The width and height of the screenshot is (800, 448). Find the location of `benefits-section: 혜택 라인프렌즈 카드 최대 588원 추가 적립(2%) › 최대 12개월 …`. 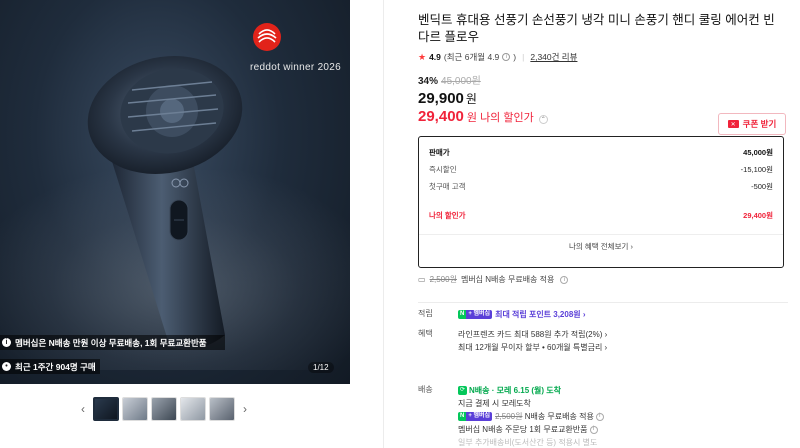

benefits-section: 혜택 라인프렌즈 카드 최대 588원 추가 적립(2%) › 최대 12개월 … is located at coordinates (603, 343).